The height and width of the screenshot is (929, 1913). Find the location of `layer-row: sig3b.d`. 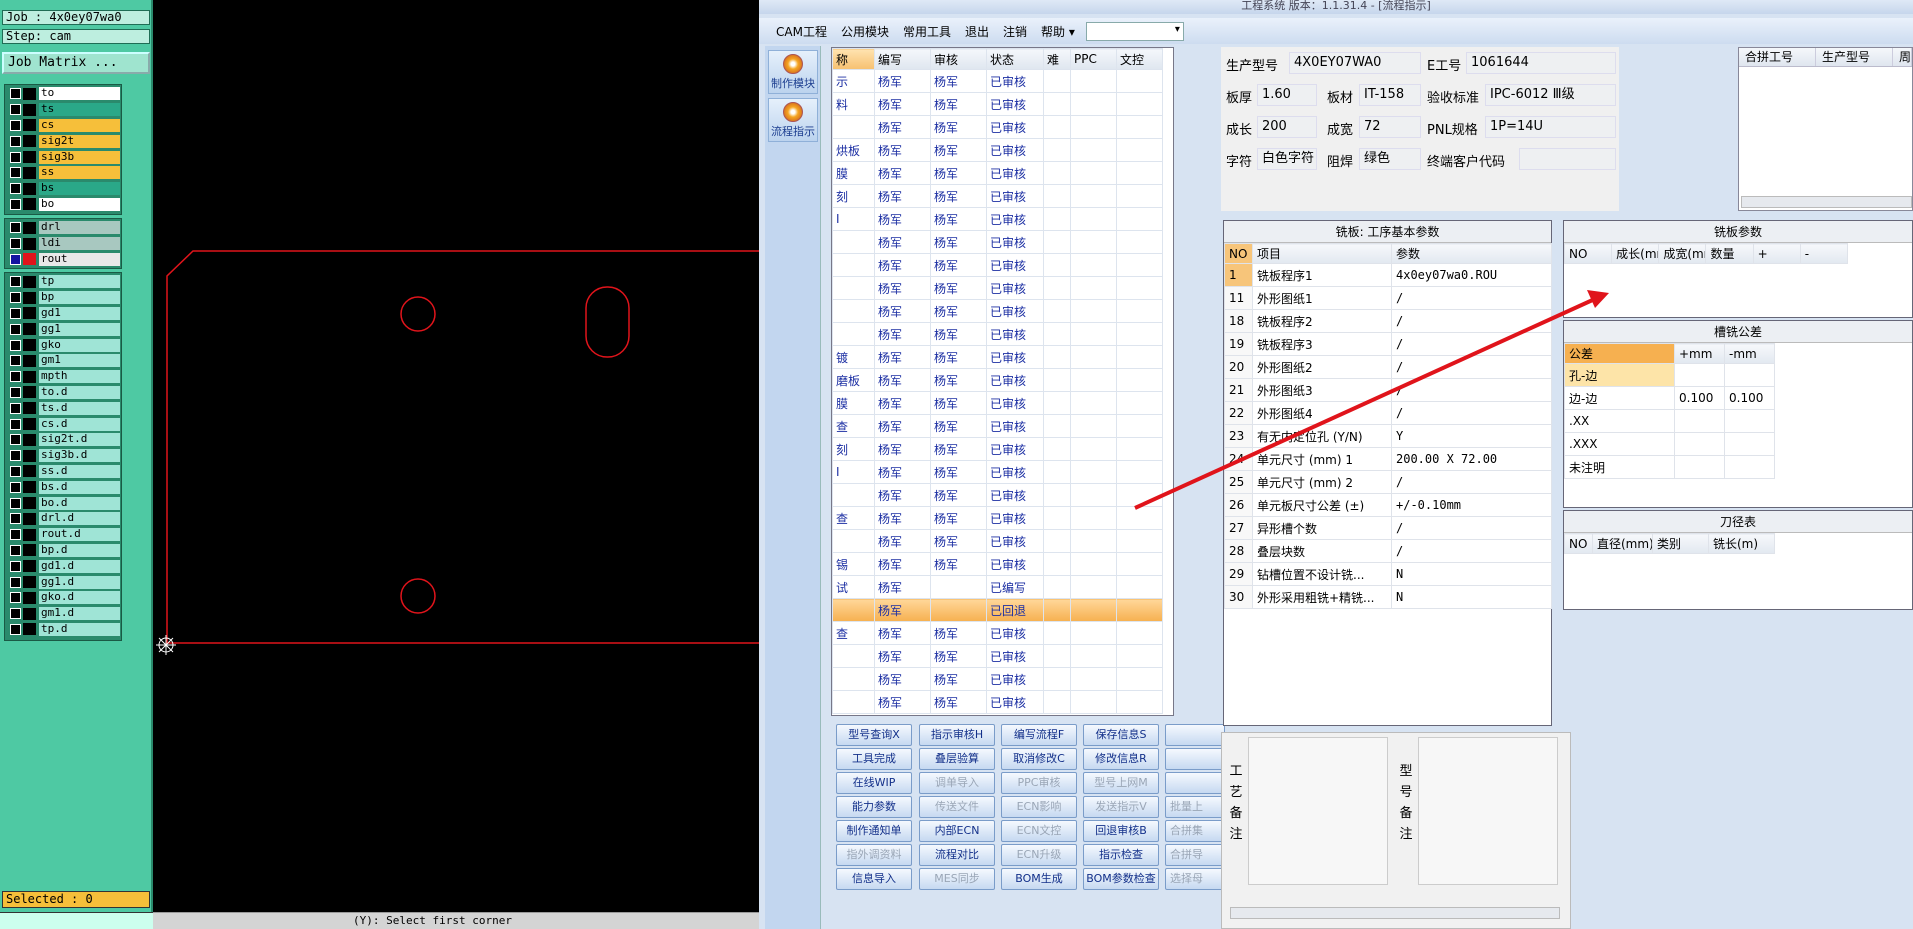

layer-row: sig3b.d is located at coordinates (63, 456).